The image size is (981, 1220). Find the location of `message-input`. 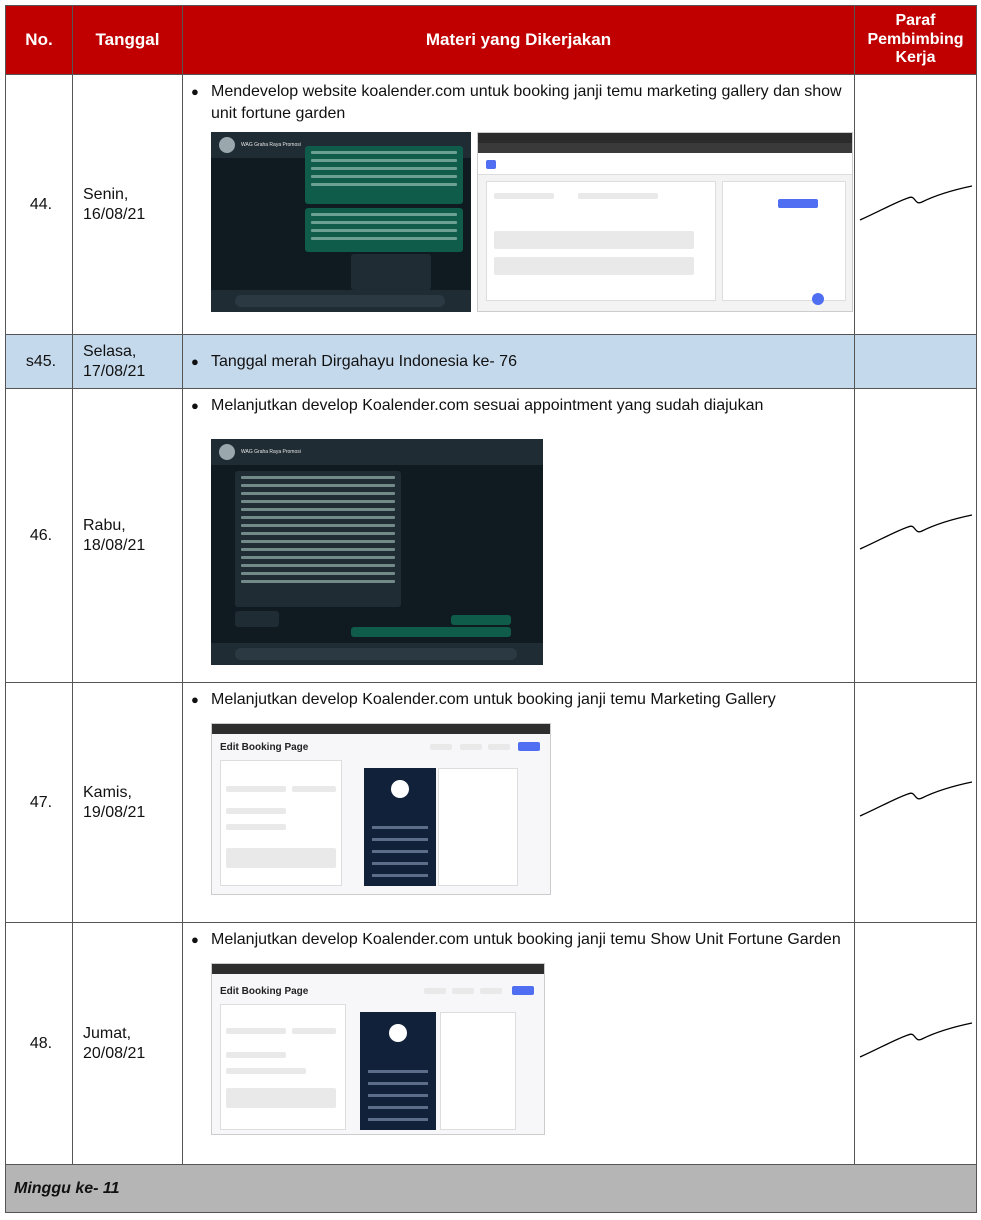

message-input is located at coordinates (340, 301).